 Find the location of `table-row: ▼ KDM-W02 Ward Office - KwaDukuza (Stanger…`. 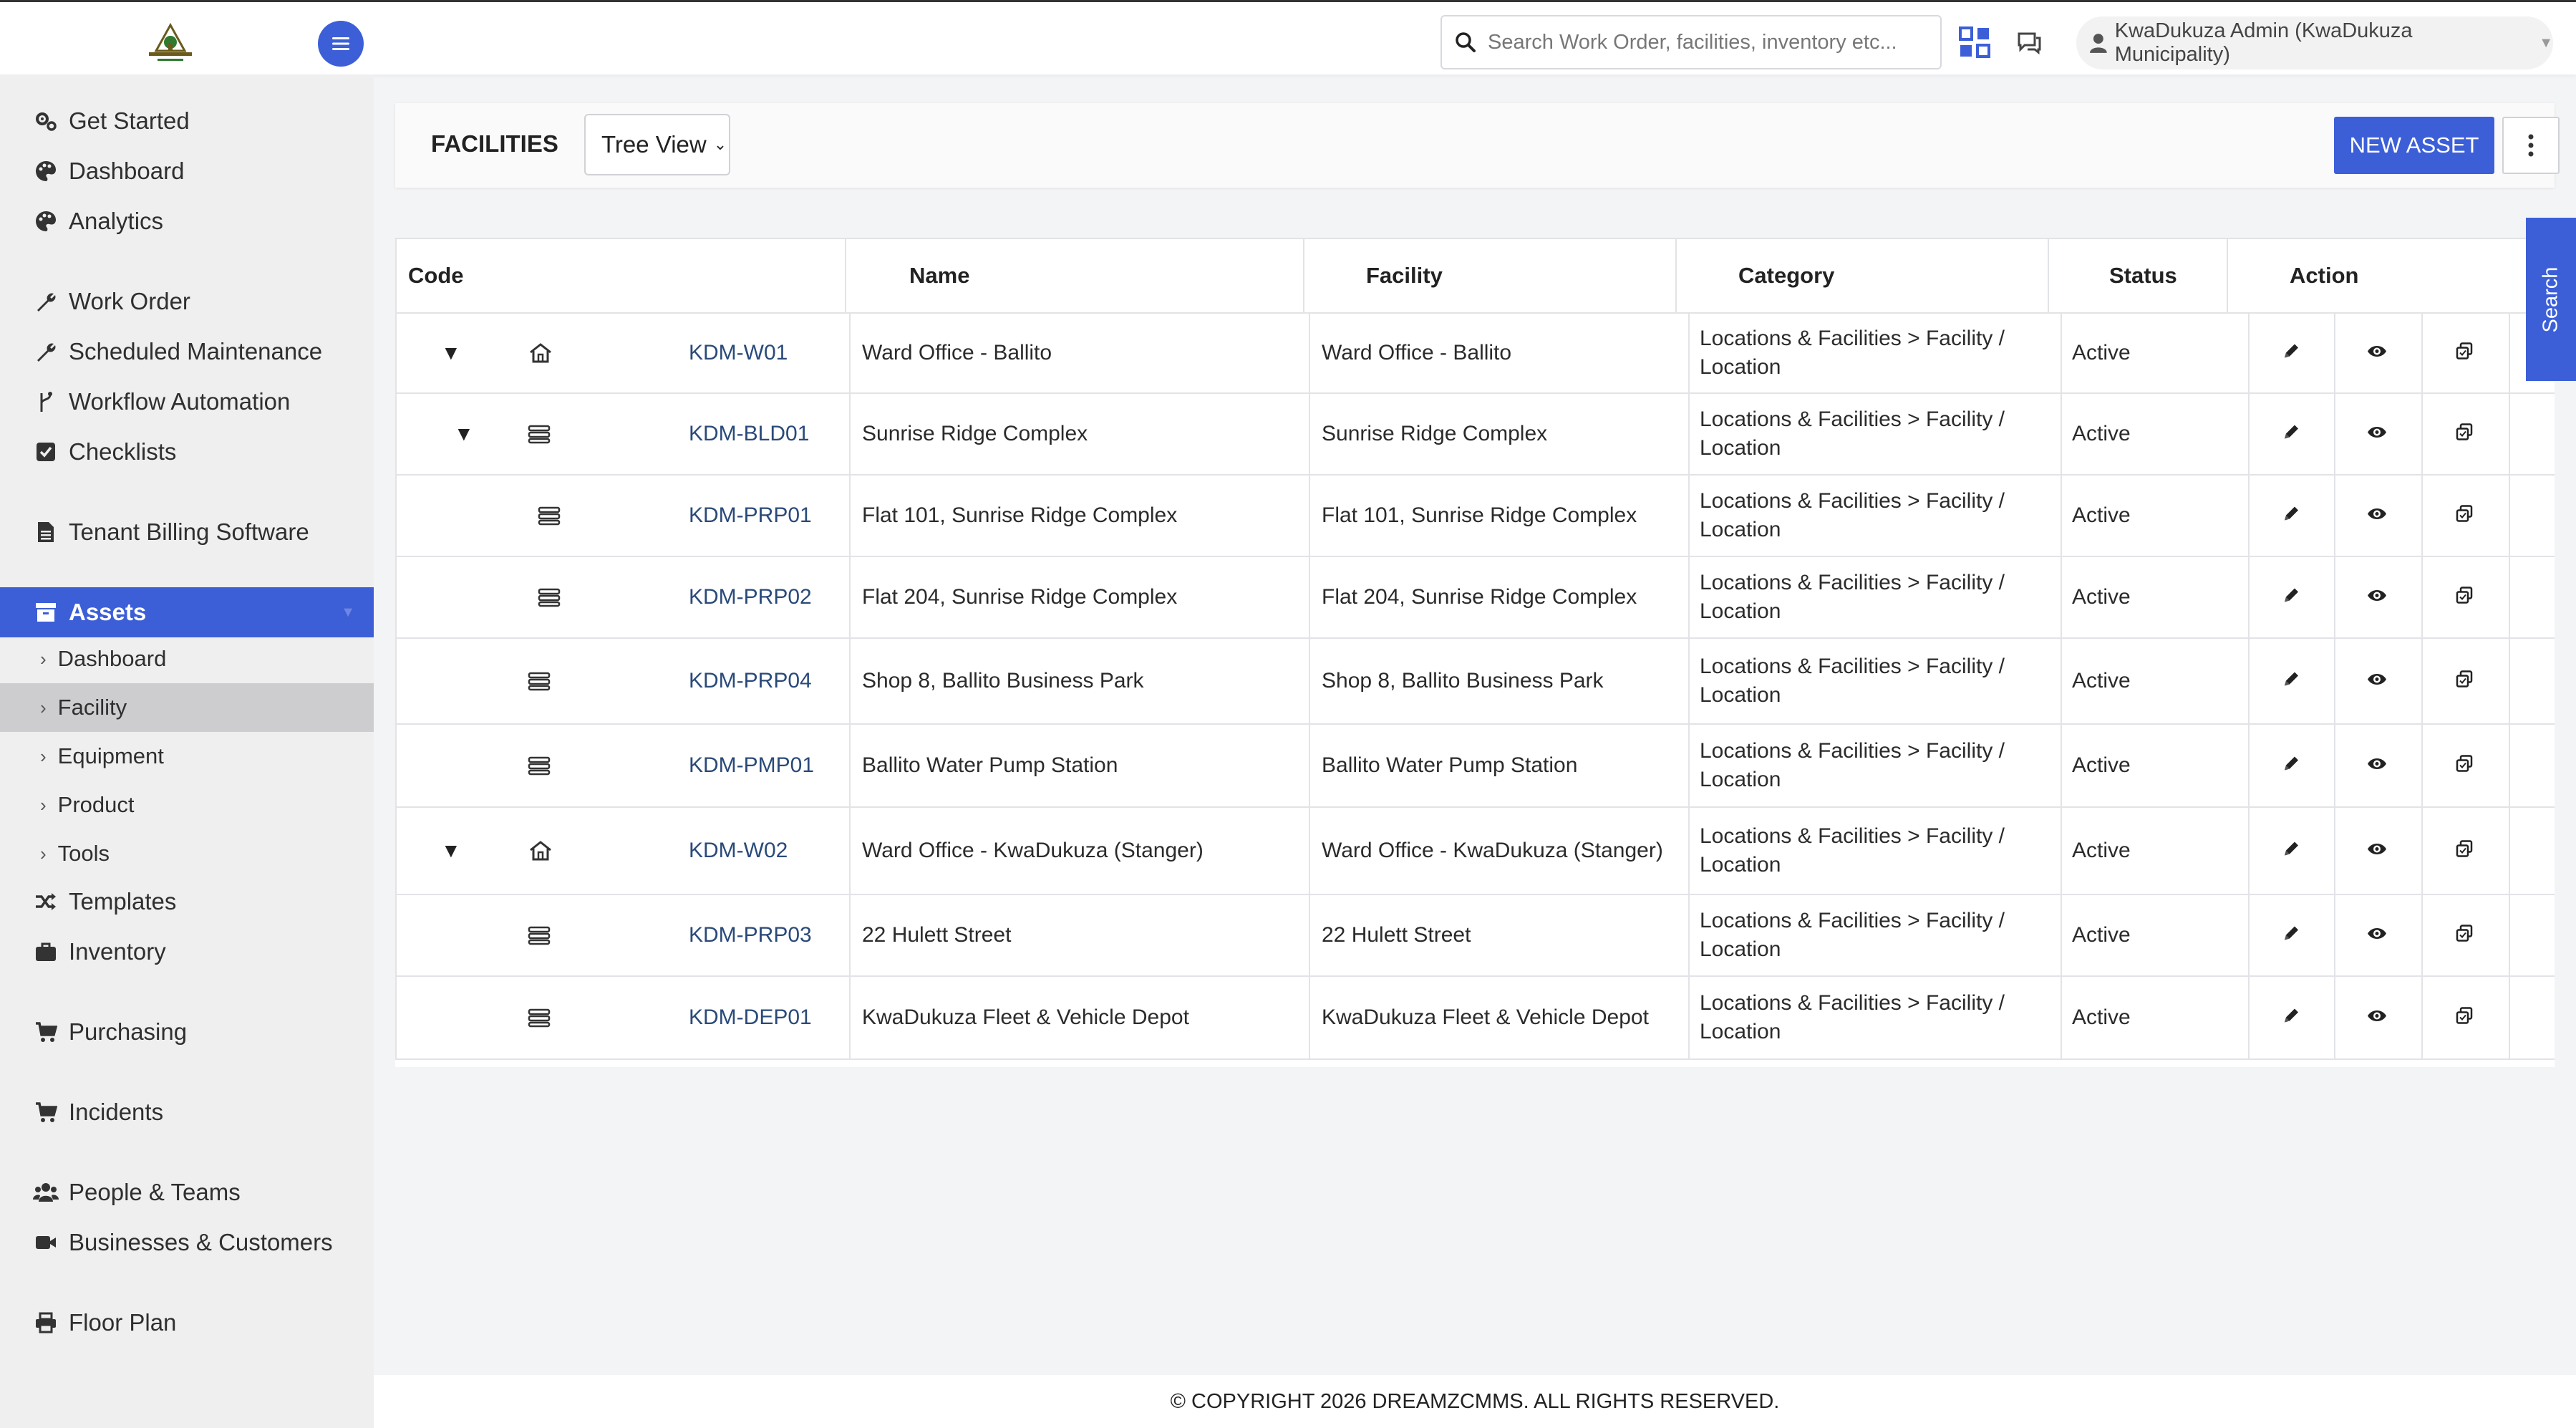

table-row: ▼ KDM-W02 Ward Office - KwaDukuza (Stanger… is located at coordinates (1475, 851).